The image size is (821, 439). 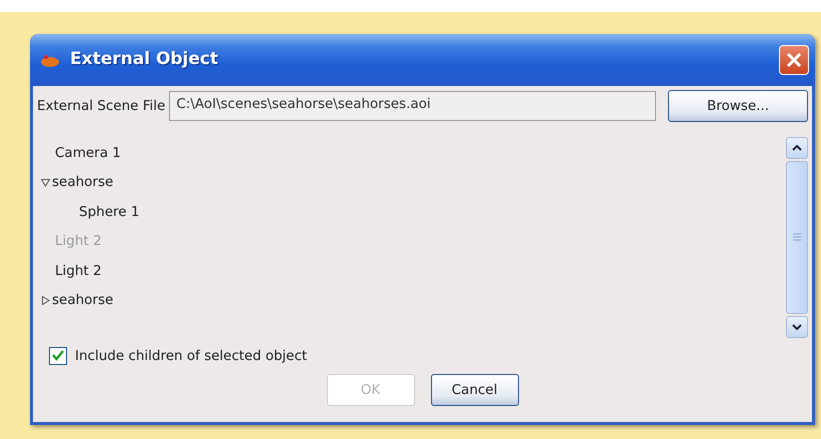 I want to click on chevron-down-icon, so click(x=797, y=327).